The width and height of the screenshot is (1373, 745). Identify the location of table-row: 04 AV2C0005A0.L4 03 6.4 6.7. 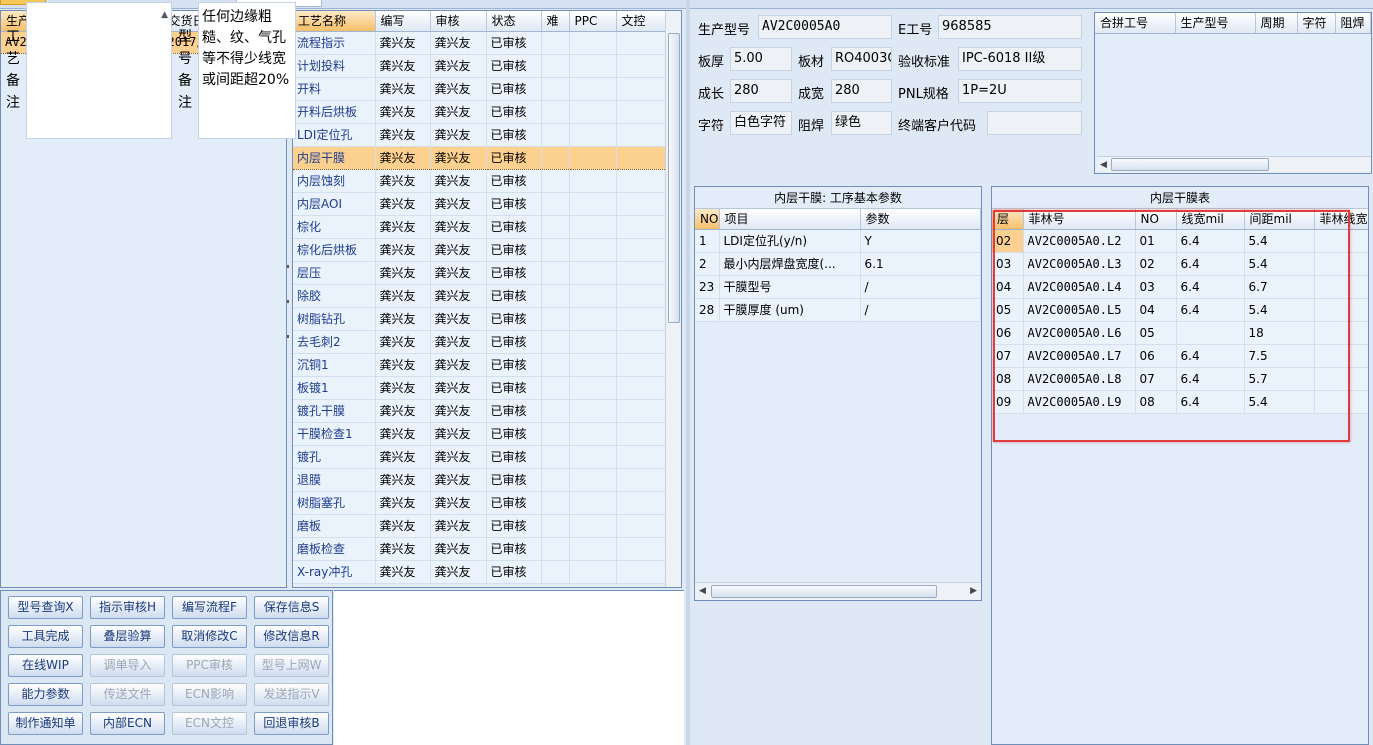
(1180, 287).